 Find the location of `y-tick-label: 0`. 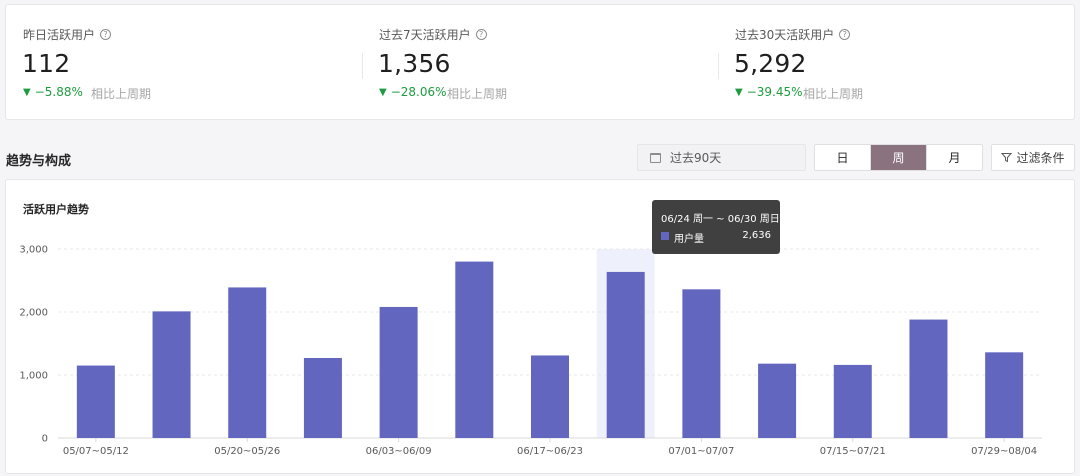

y-tick-label: 0 is located at coordinates (45, 439).